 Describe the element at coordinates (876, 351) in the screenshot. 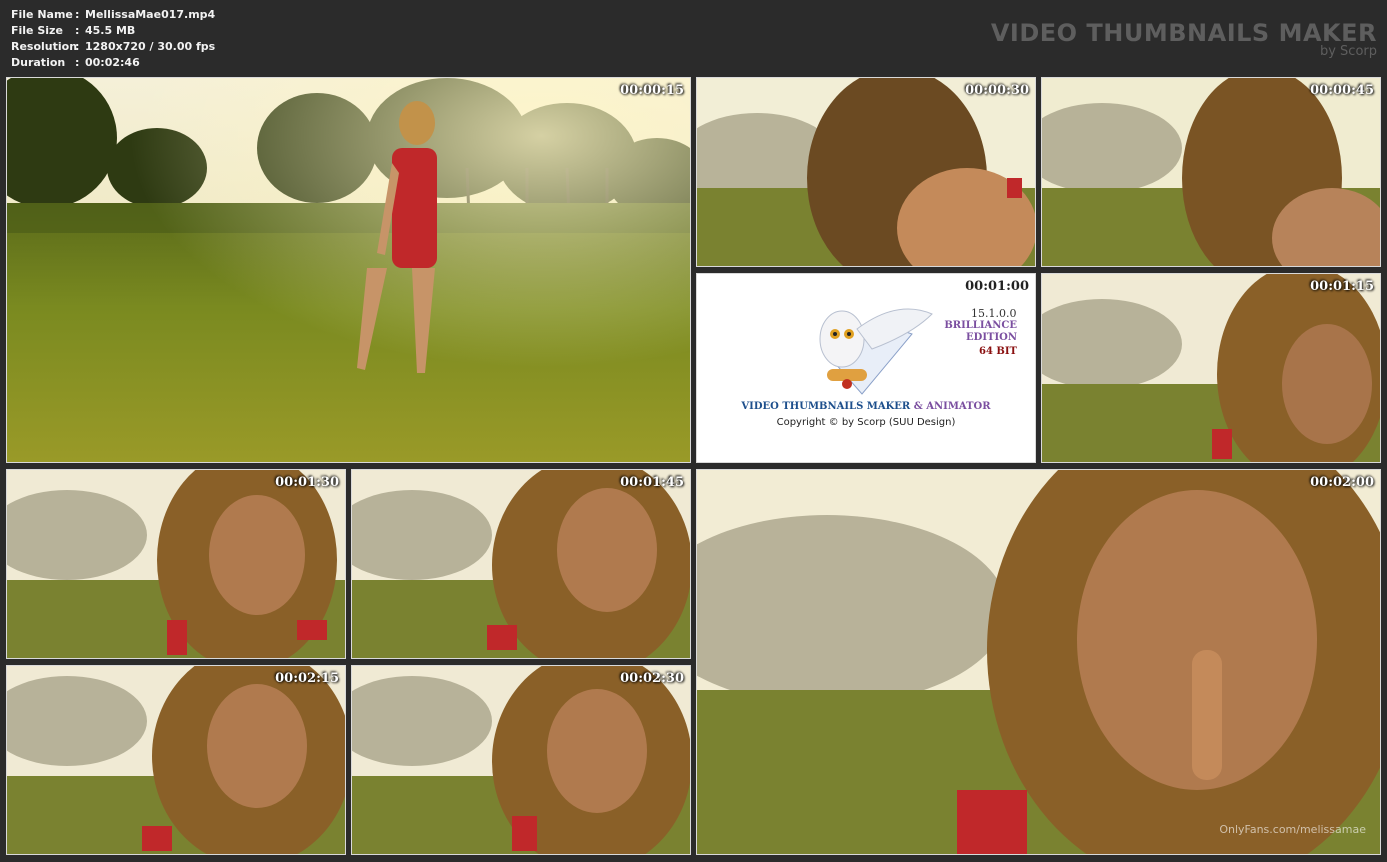

I see `owl-logo-icon` at that location.